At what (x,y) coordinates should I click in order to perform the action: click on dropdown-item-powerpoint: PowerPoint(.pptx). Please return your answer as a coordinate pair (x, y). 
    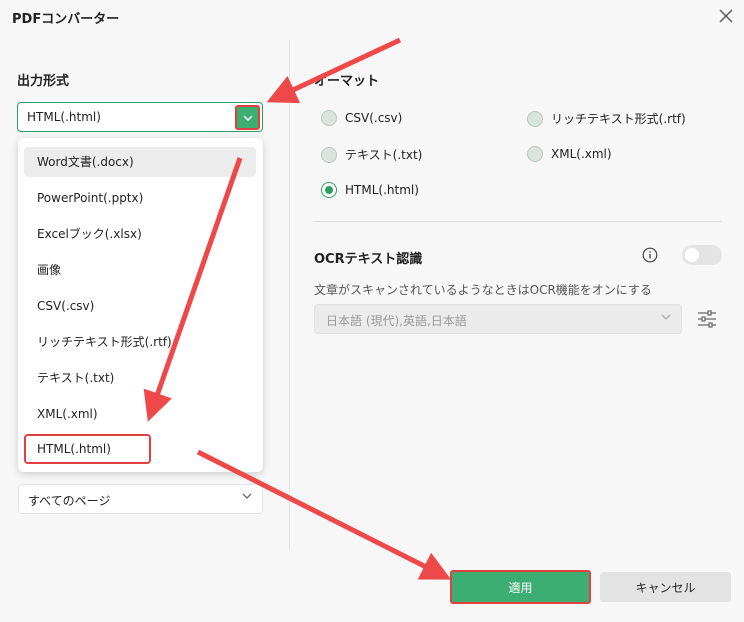
    Looking at the image, I should click on (140, 198).